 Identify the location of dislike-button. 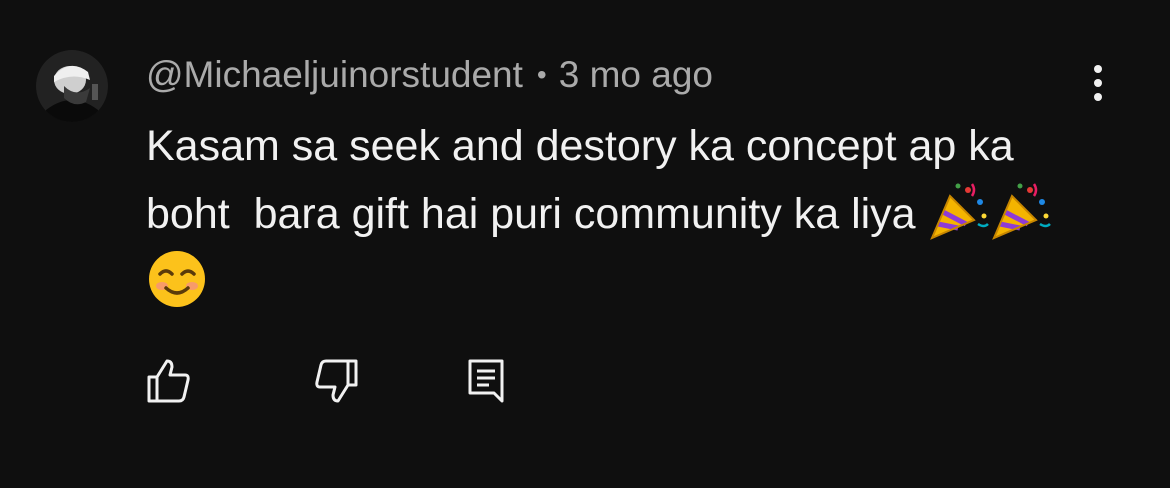
(336, 381).